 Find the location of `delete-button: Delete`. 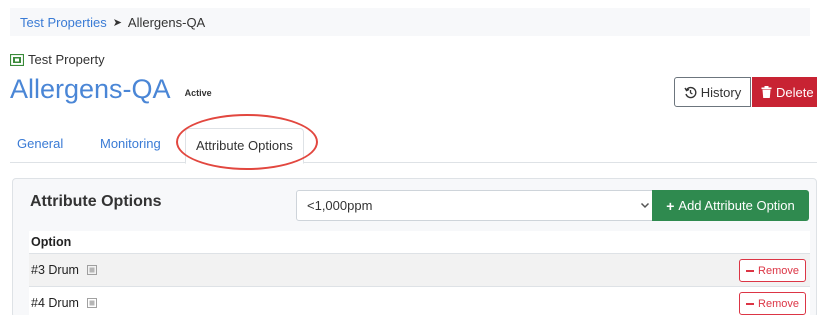

delete-button: Delete is located at coordinates (784, 92).